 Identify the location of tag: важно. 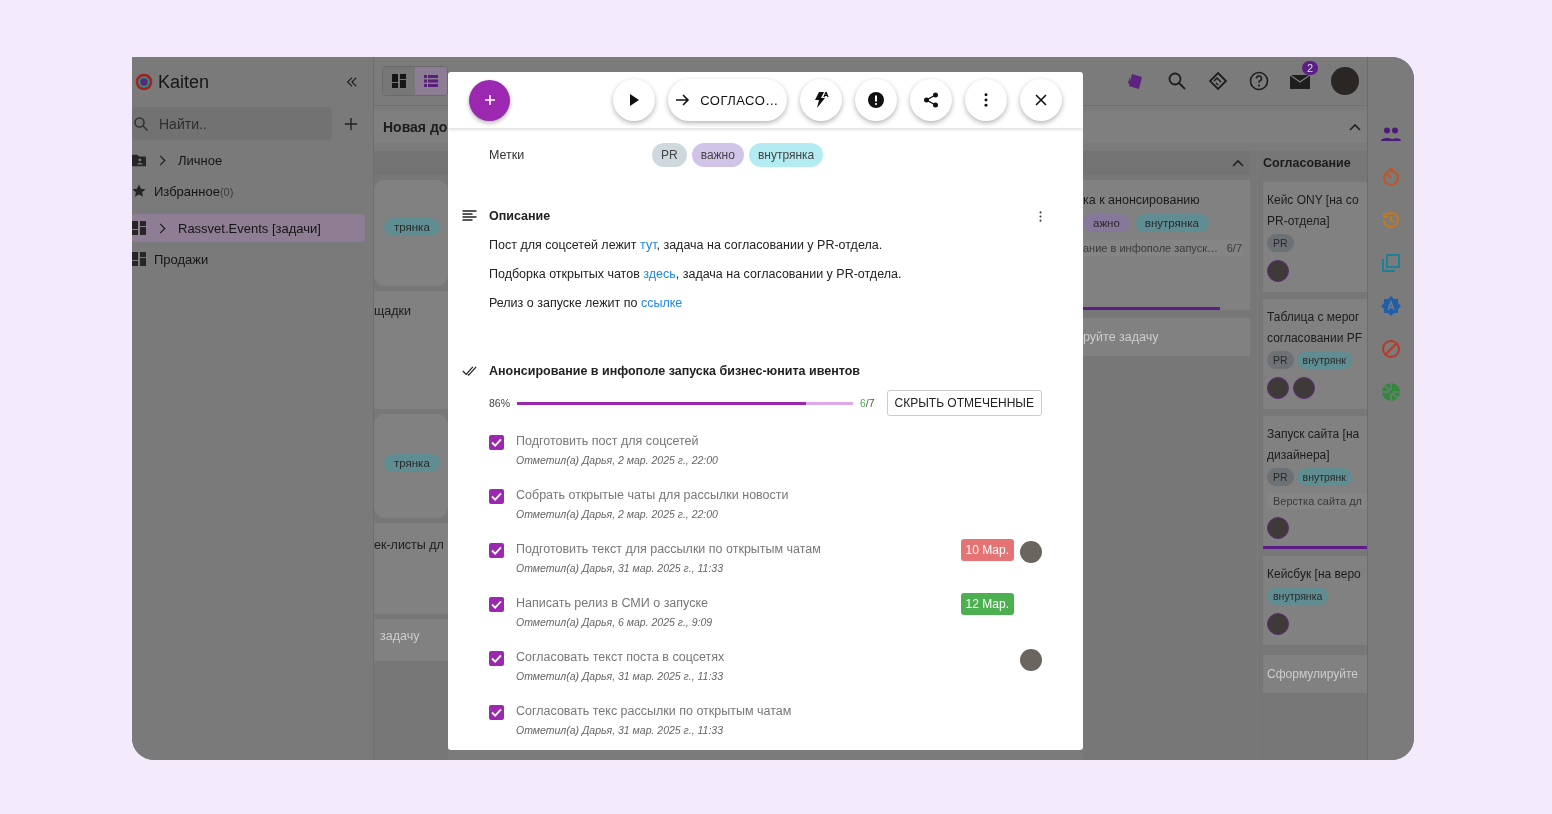
(717, 155).